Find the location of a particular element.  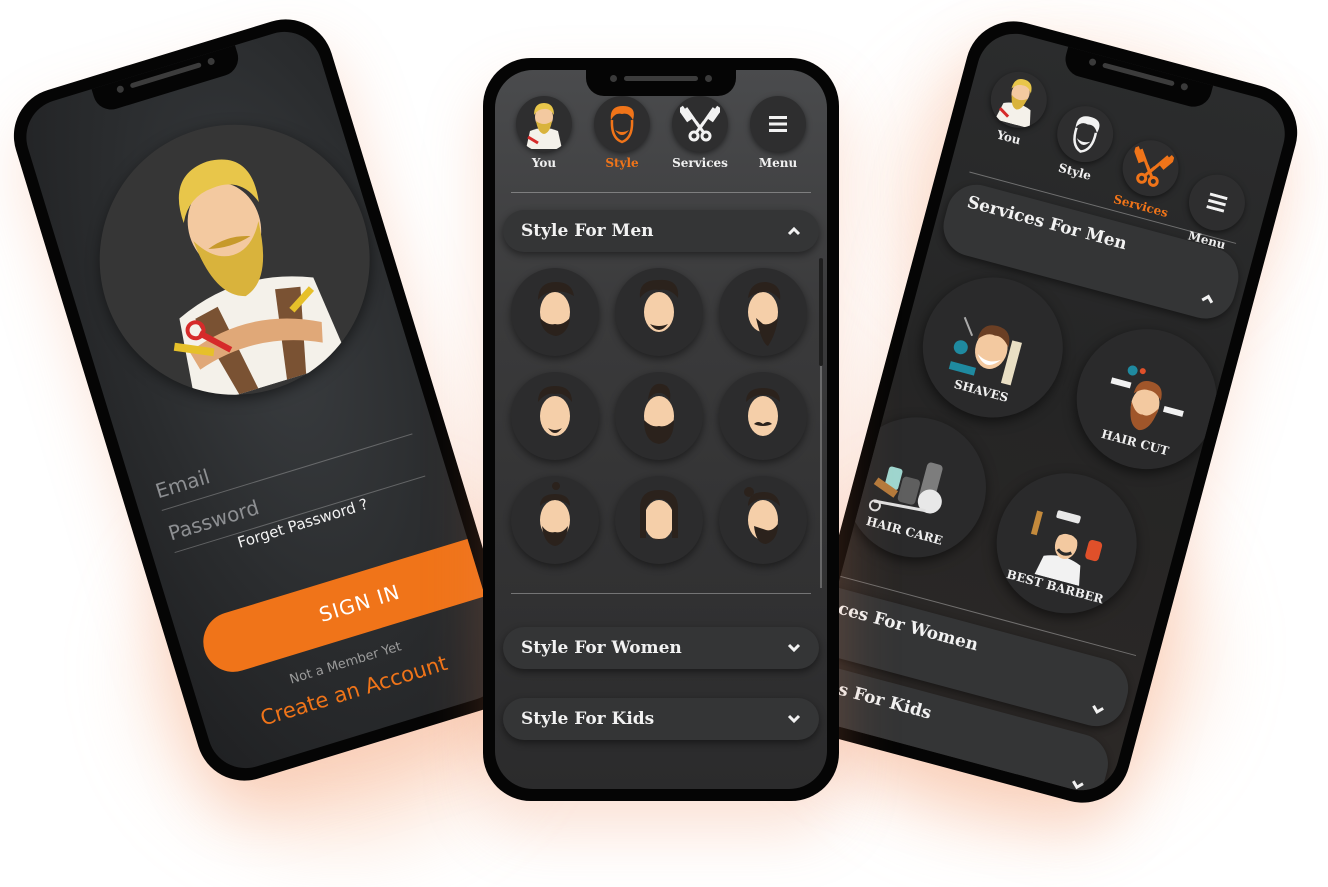

nav-label: Menu is located at coordinates (778, 163).